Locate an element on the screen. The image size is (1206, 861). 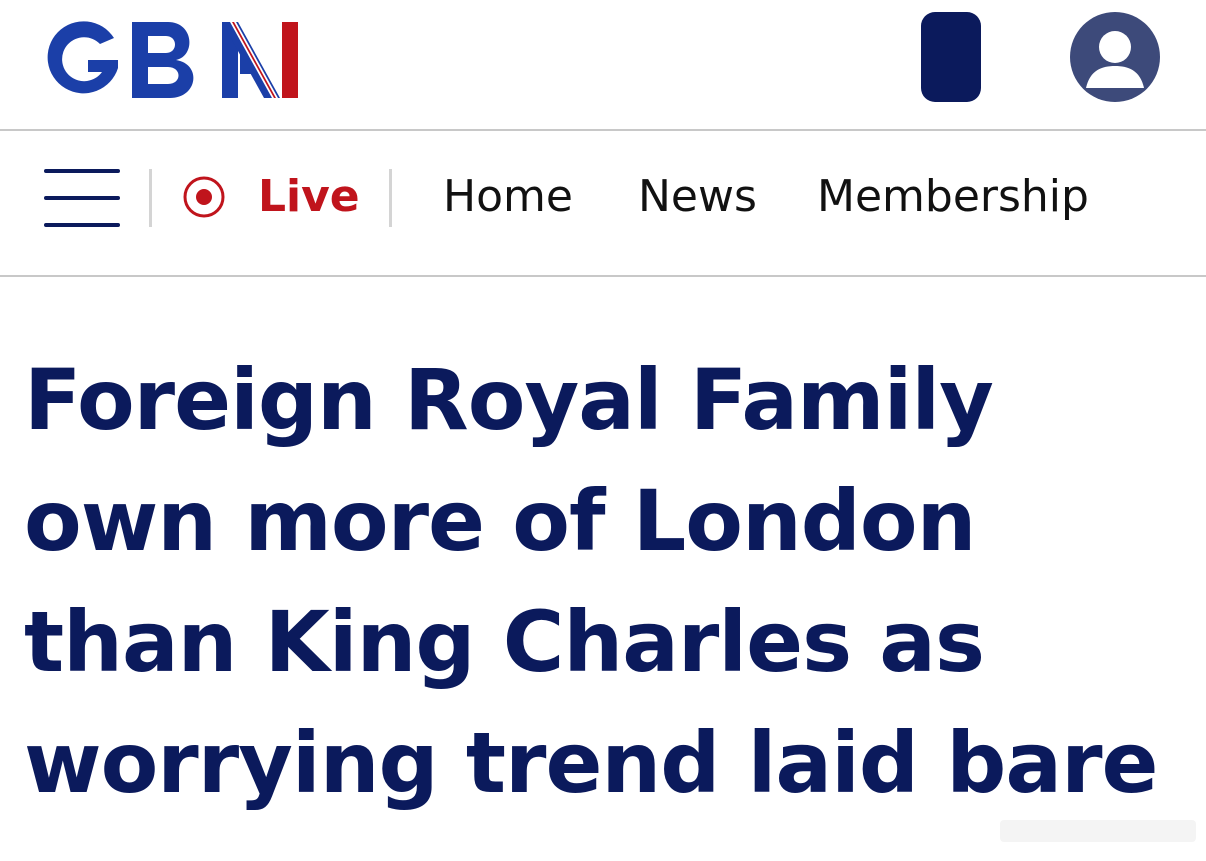
logo-letter-b is located at coordinates (163, 60).